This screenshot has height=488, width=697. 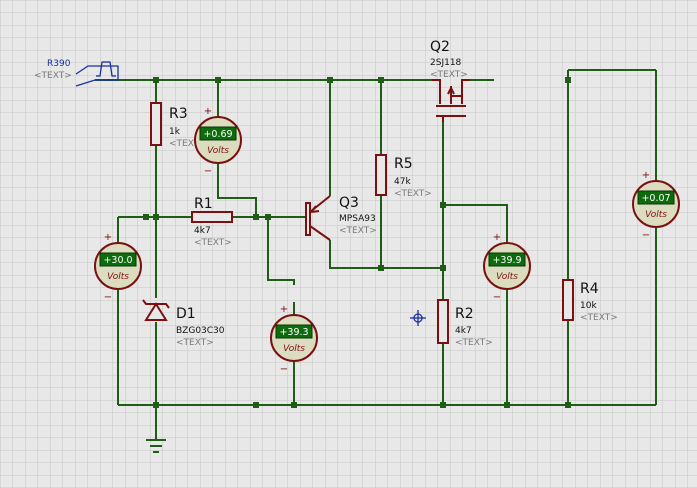 I want to click on r1-text-placeholder: <TEXT>, so click(x=213, y=243).